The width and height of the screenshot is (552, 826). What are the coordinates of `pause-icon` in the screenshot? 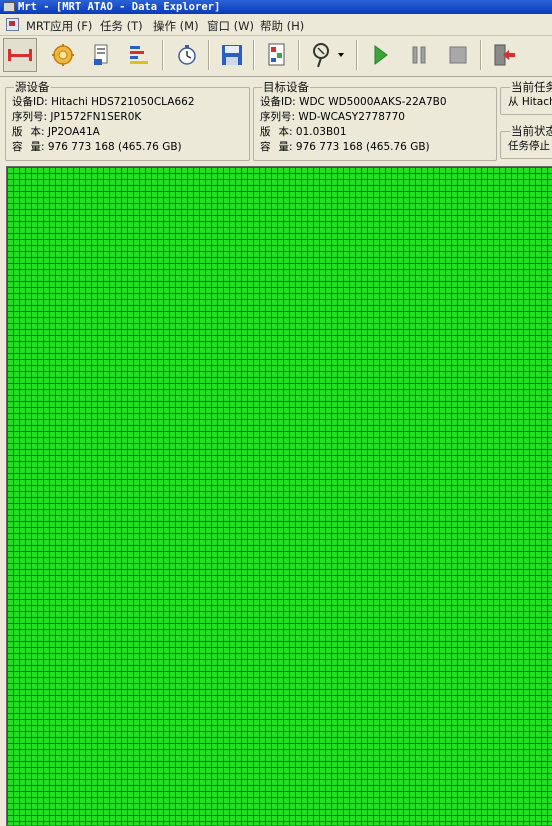 It's located at (419, 55).